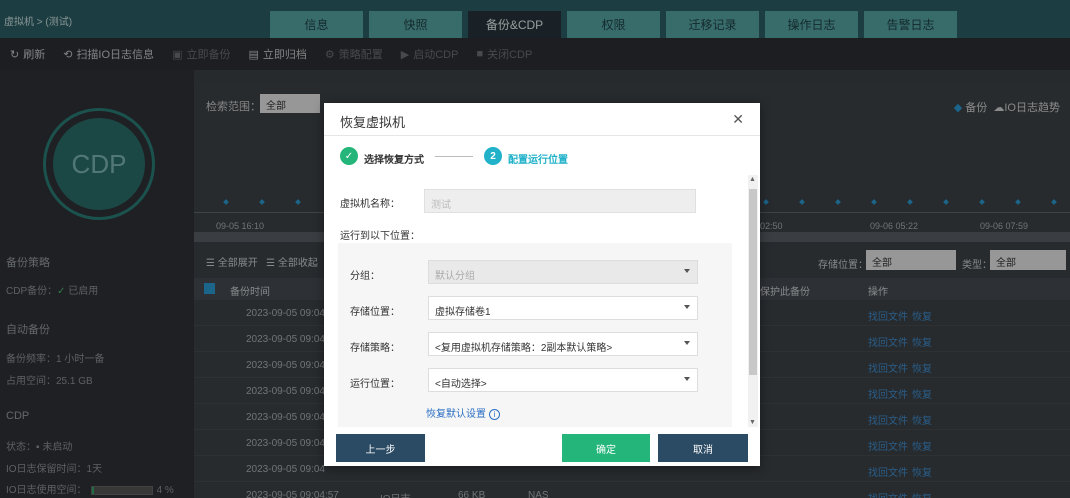 Image resolution: width=1070 pixels, height=498 pixels. Describe the element at coordinates (752, 179) in the screenshot. I see `scroll-up-icon: ▲` at that location.